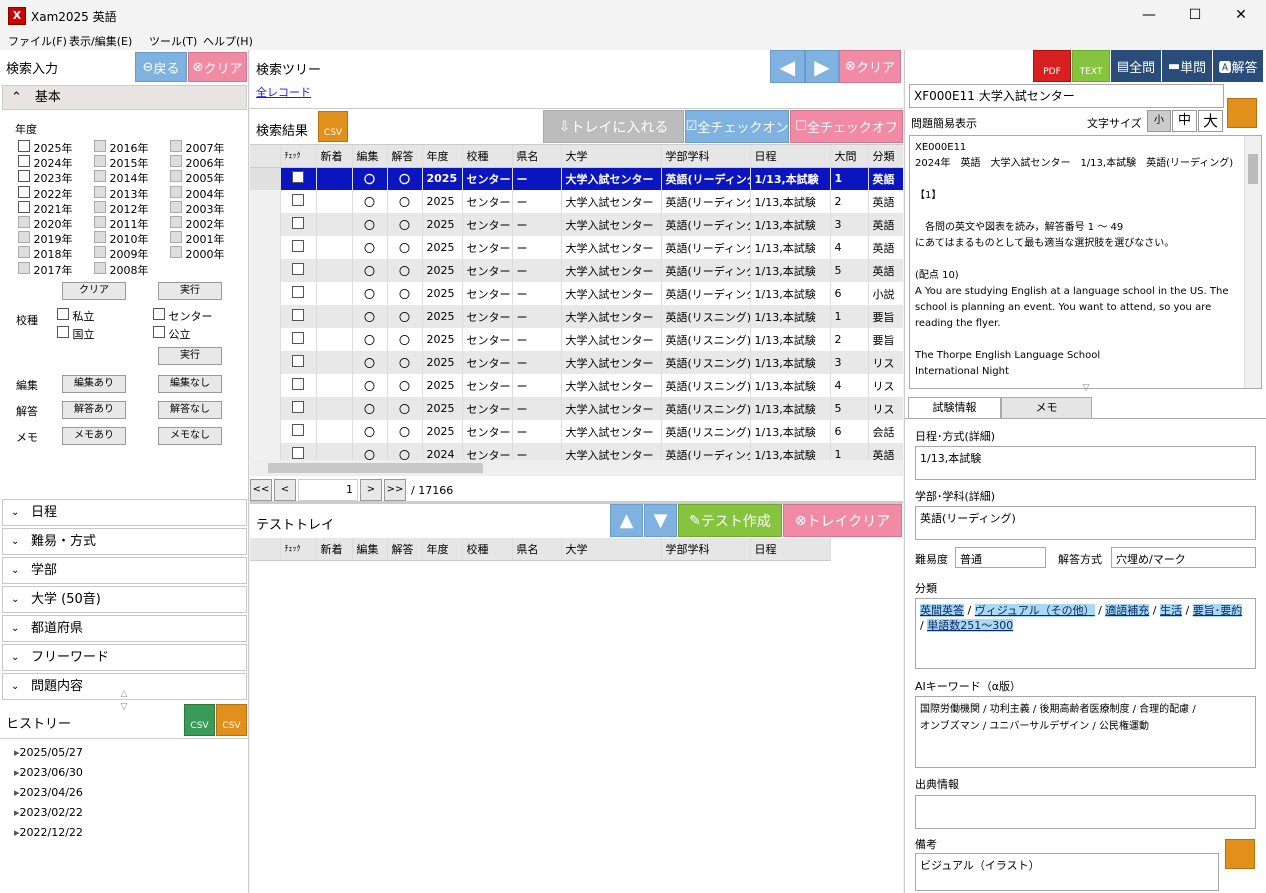 Image resolution: width=1266 pixels, height=893 pixels. What do you see at coordinates (121, 148) in the screenshot?
I see `year-checkbox: 2016年` at bounding box center [121, 148].